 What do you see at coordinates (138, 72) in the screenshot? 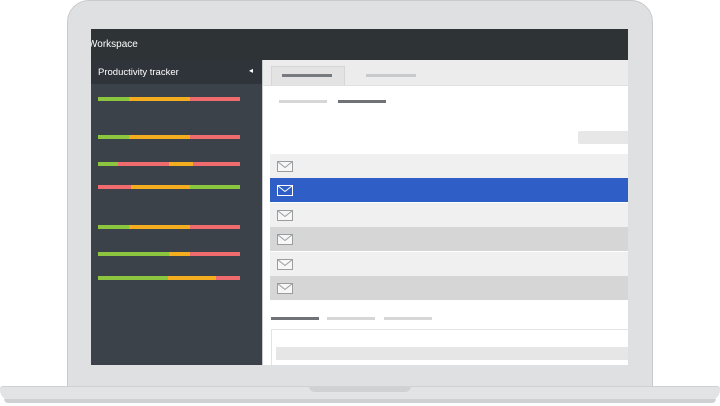
I see `sidebar-title: Productivity tracker` at bounding box center [138, 72].